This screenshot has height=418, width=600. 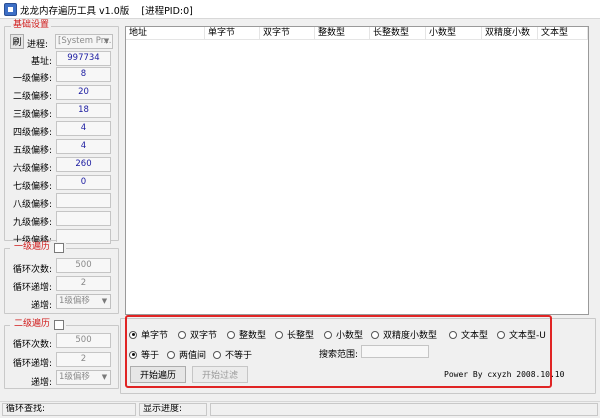 I want to click on radio-equal-label: 等于, so click(x=150, y=356).